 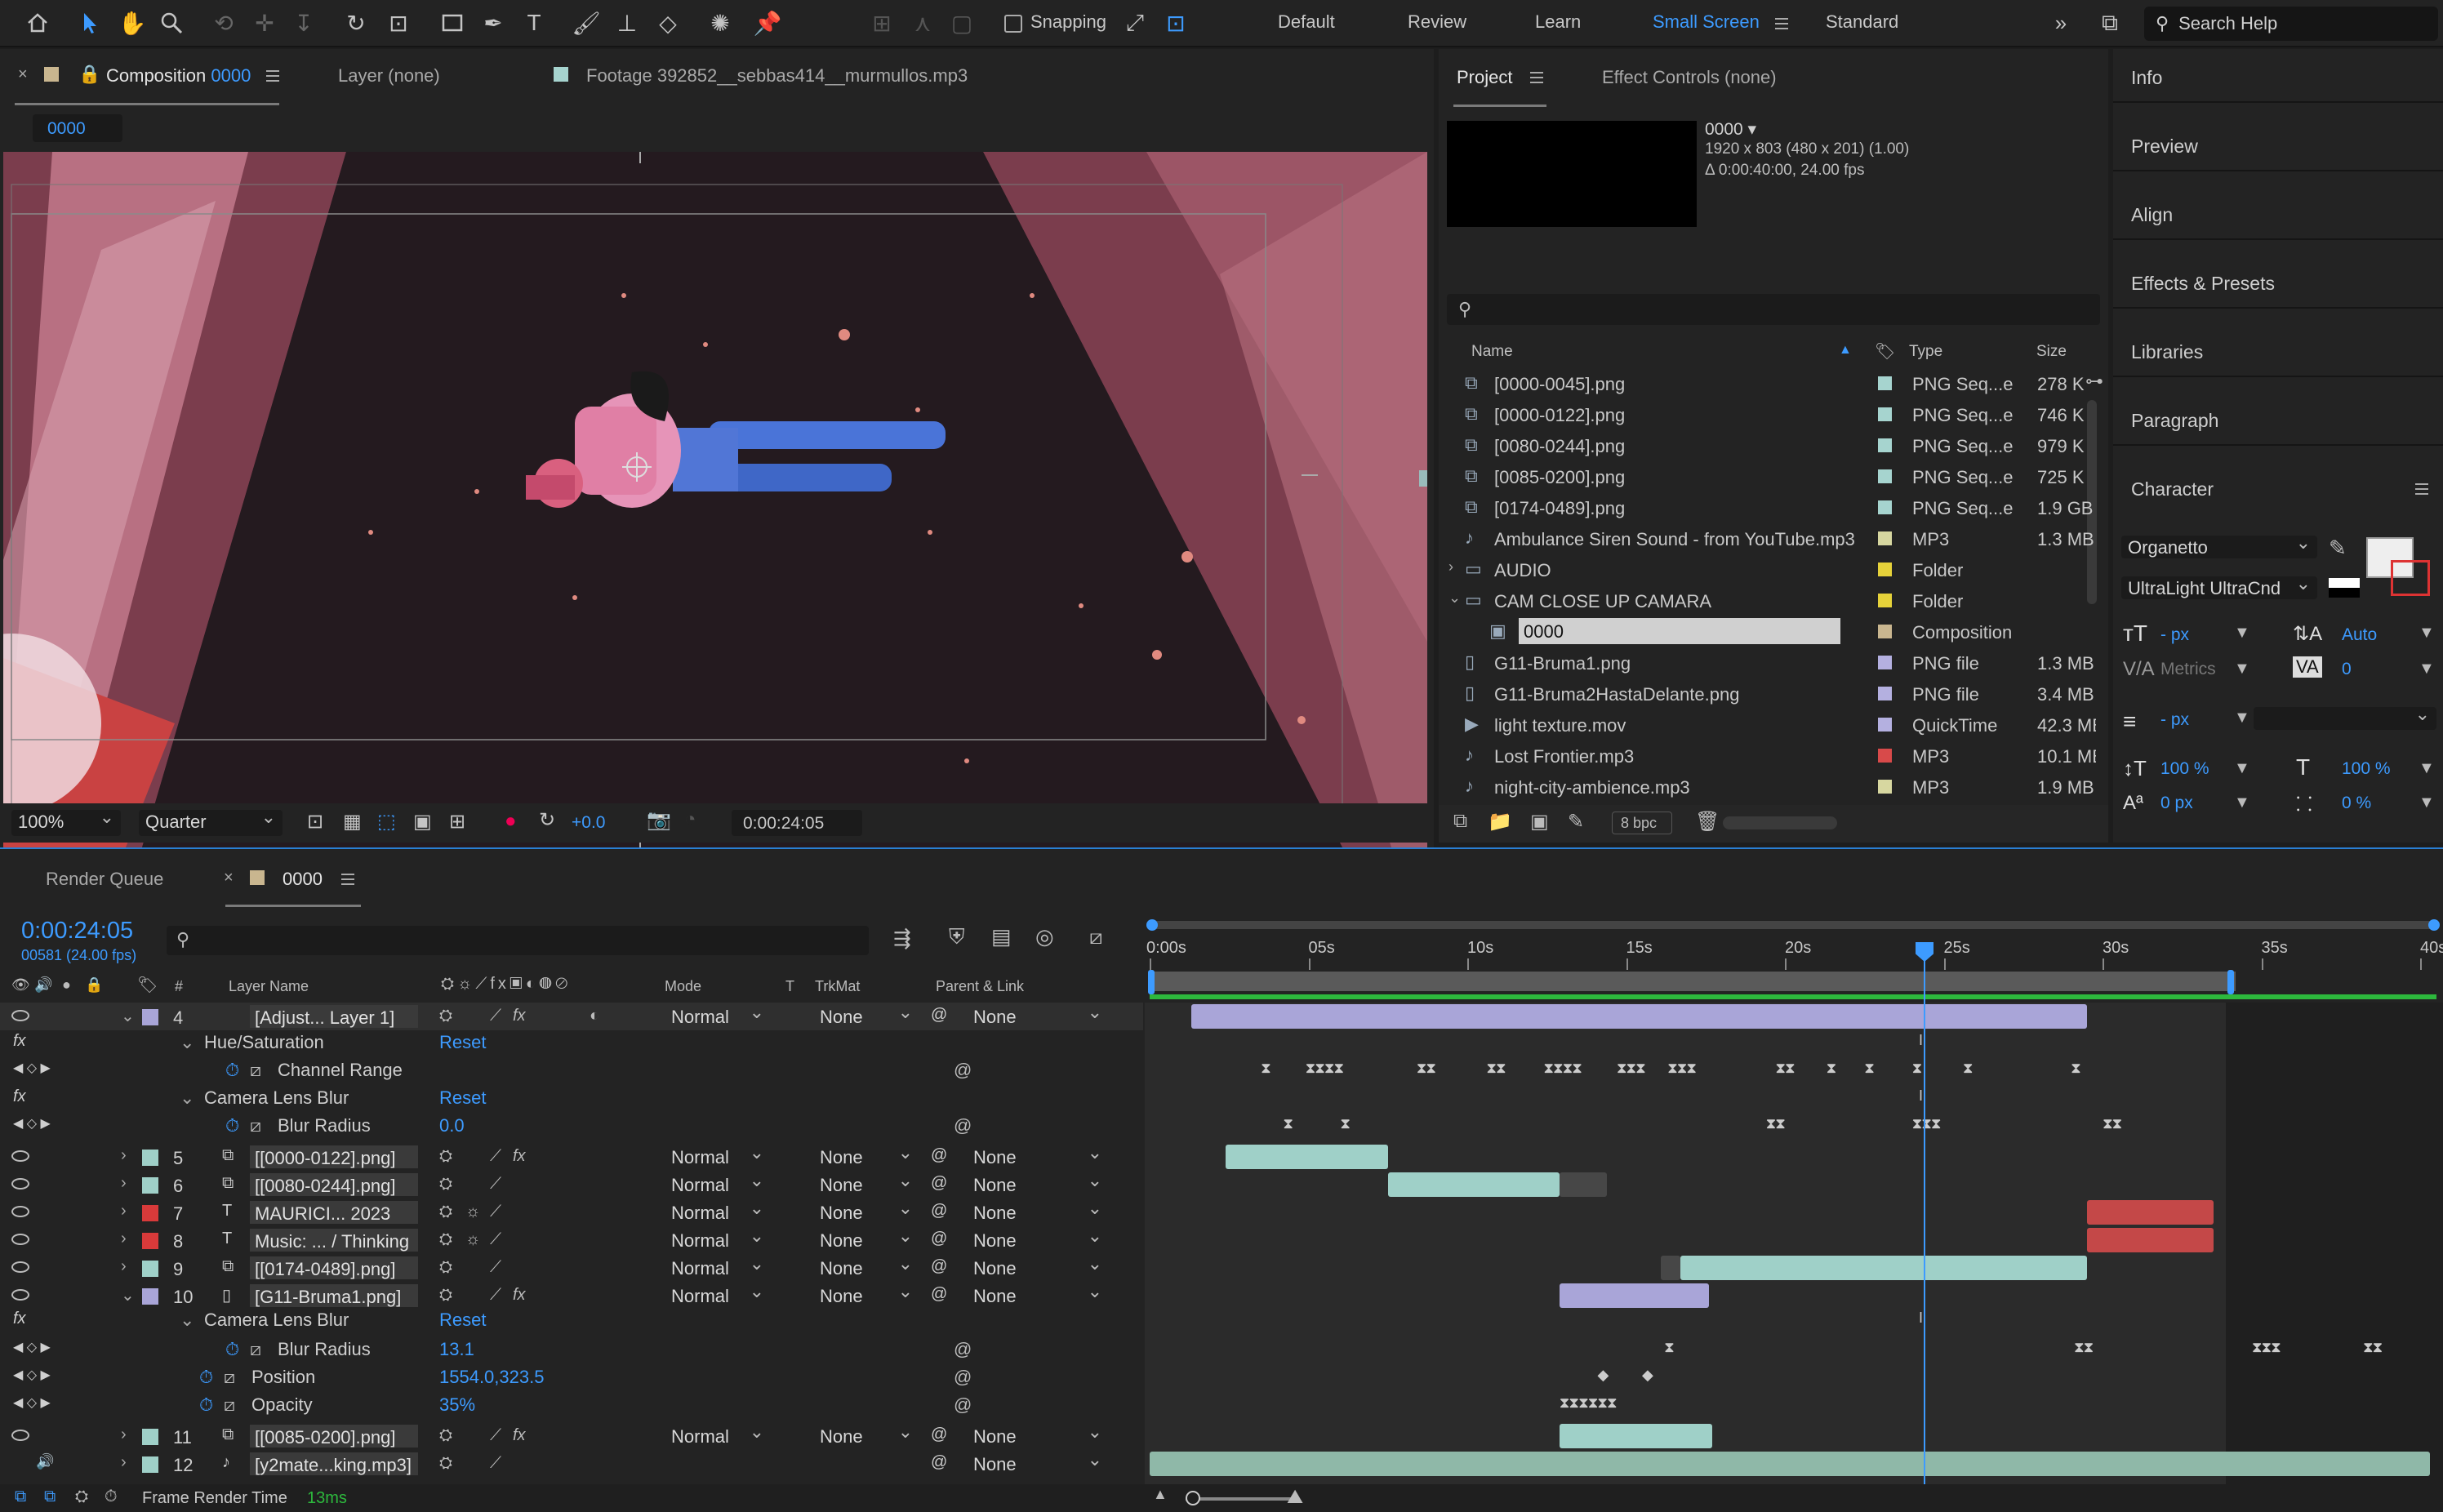 What do you see at coordinates (1772, 444) in the screenshot?
I see `project-item: ⧉ [0080-0244].png PNG Seq...e 979 K` at bounding box center [1772, 444].